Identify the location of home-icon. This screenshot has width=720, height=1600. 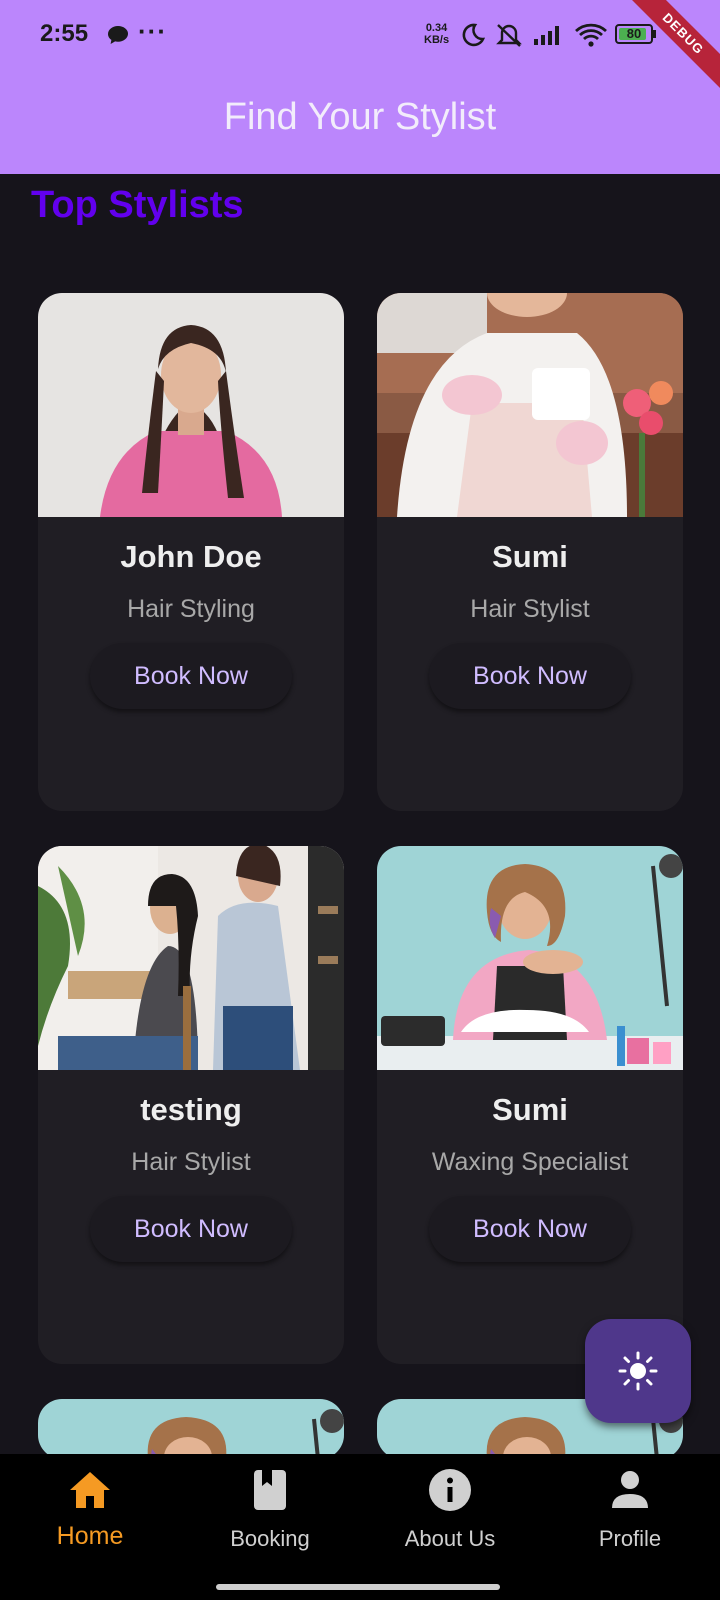
(90, 1490).